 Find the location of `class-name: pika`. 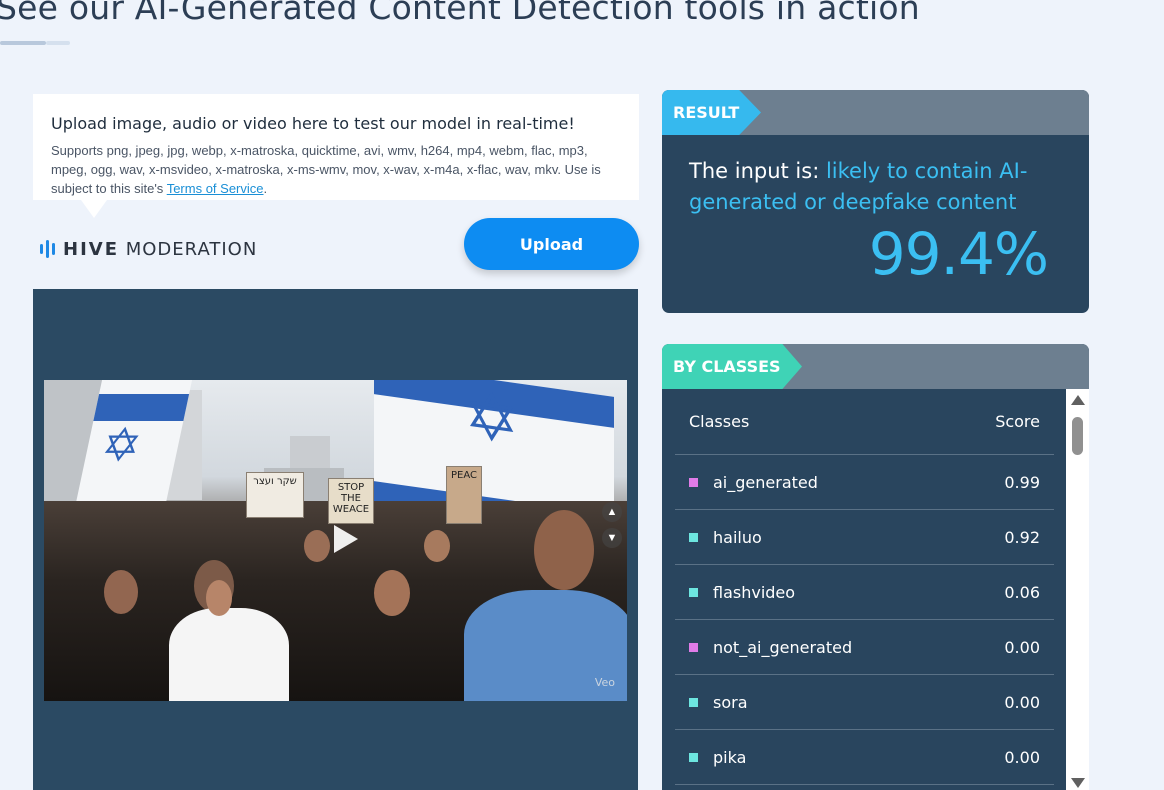

class-name: pika is located at coordinates (730, 757).